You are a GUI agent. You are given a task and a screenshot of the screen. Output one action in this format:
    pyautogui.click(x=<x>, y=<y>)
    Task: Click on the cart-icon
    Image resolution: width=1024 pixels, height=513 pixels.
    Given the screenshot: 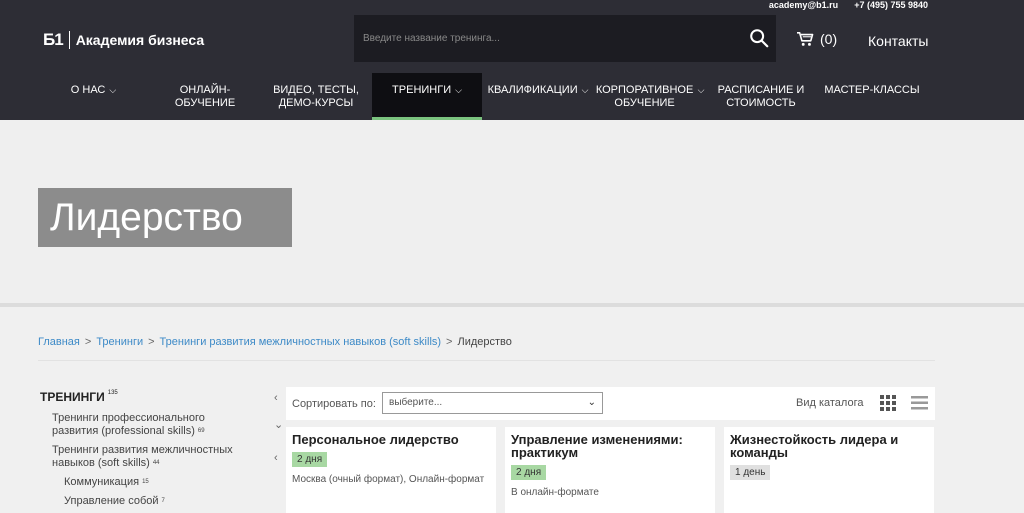 What is the action you would take?
    pyautogui.click(x=805, y=38)
    